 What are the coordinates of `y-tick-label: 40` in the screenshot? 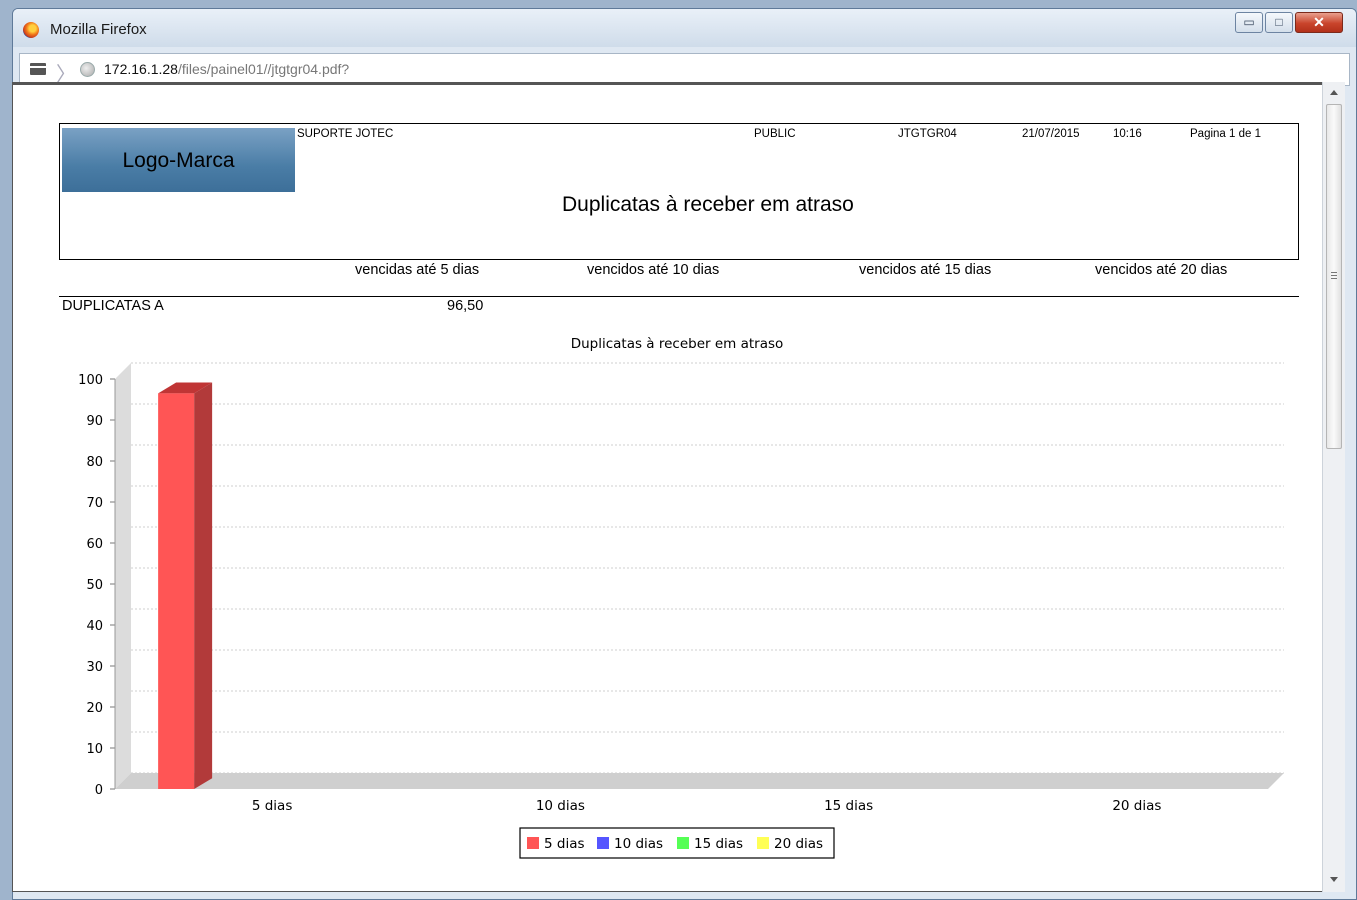 It's located at (94, 626).